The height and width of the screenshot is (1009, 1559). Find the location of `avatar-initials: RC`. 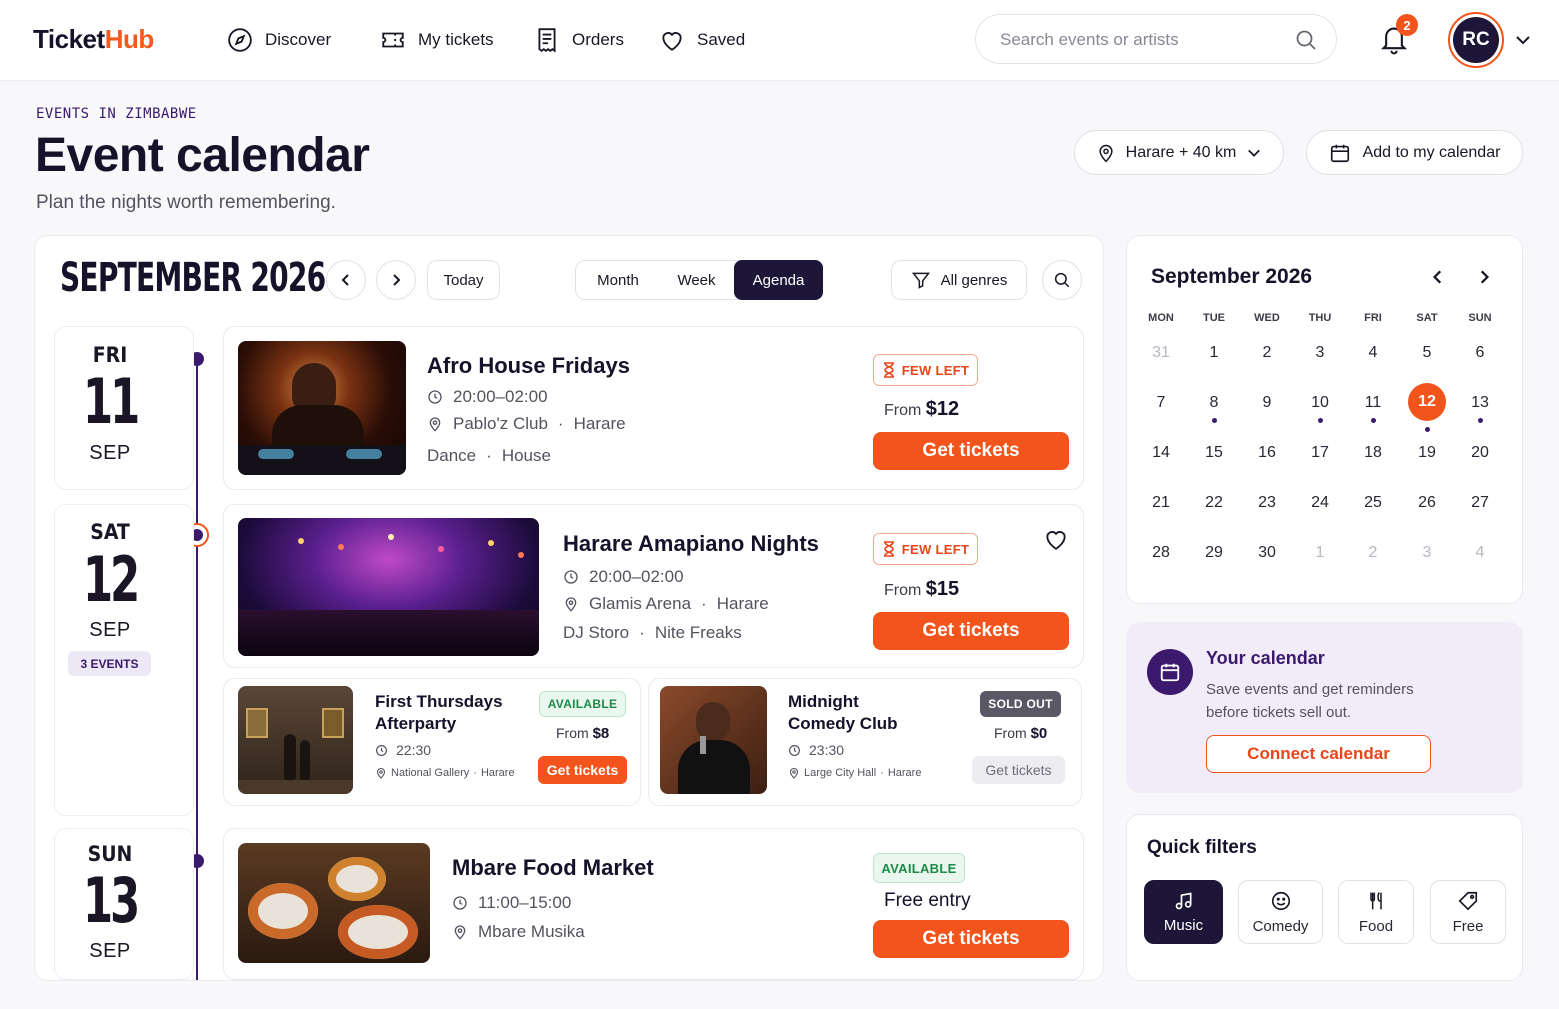

avatar-initials: RC is located at coordinates (1476, 40).